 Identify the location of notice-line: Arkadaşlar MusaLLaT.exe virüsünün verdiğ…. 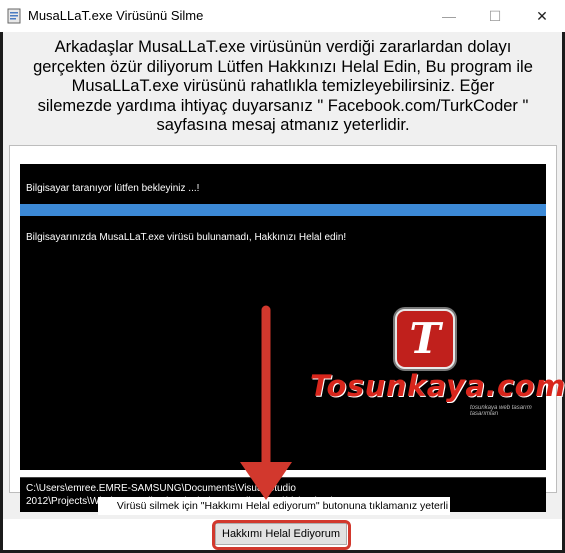
(283, 47).